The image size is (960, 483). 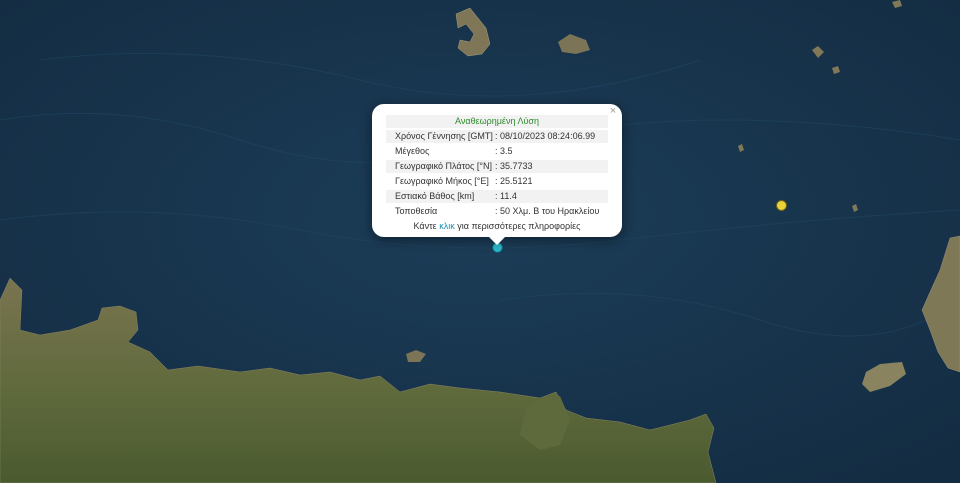 I want to click on more-info-text: Κάντε κλικ για περισσότερες πληροφορίες, so click(x=497, y=226).